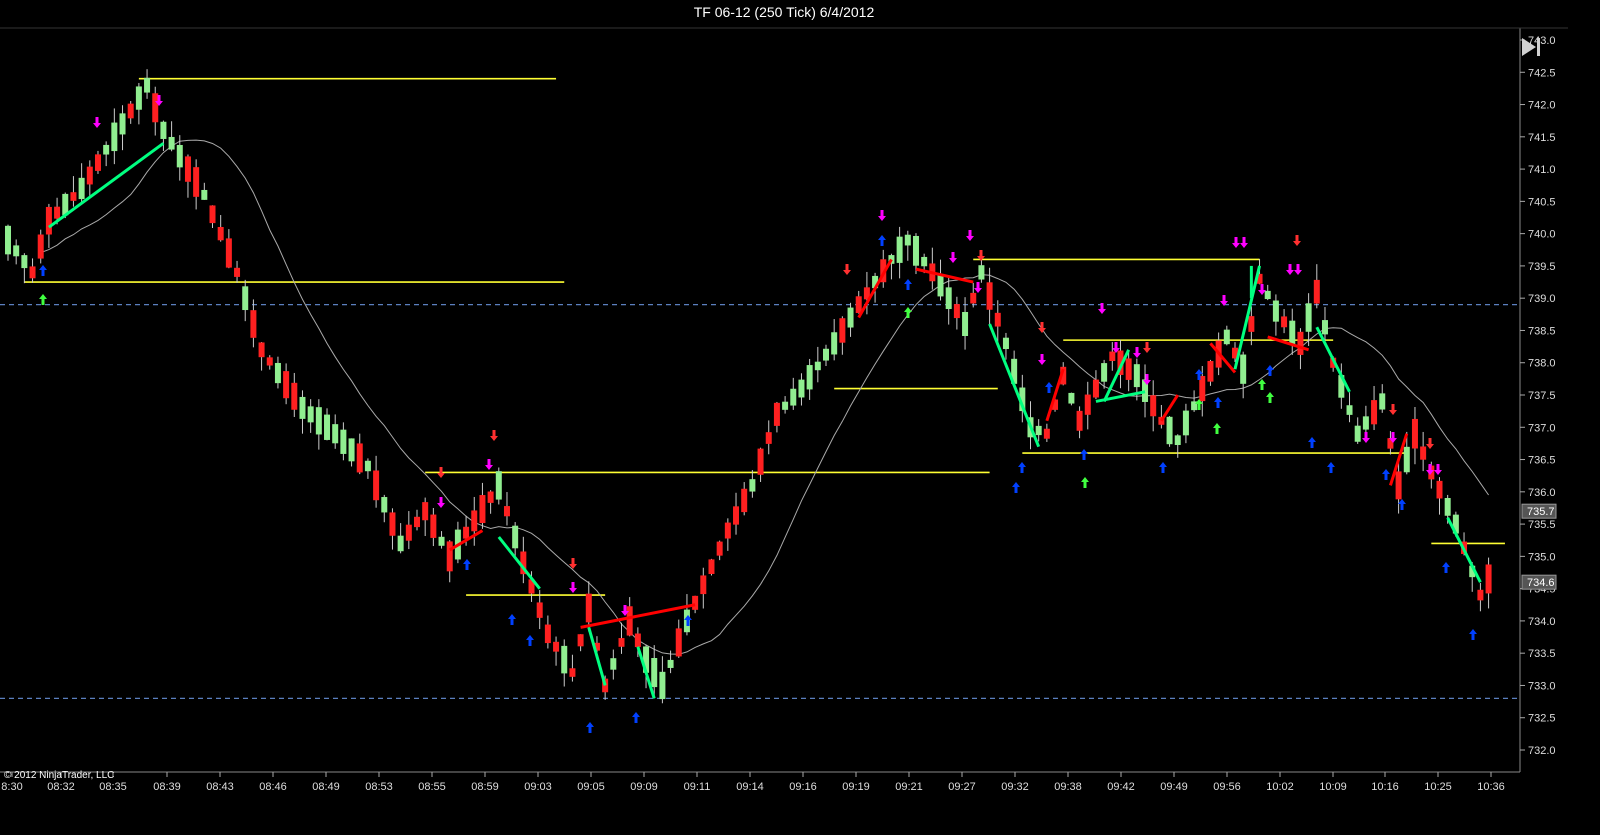 This screenshot has width=1600, height=835. I want to click on x-tick-label: 09:21, so click(909, 787).